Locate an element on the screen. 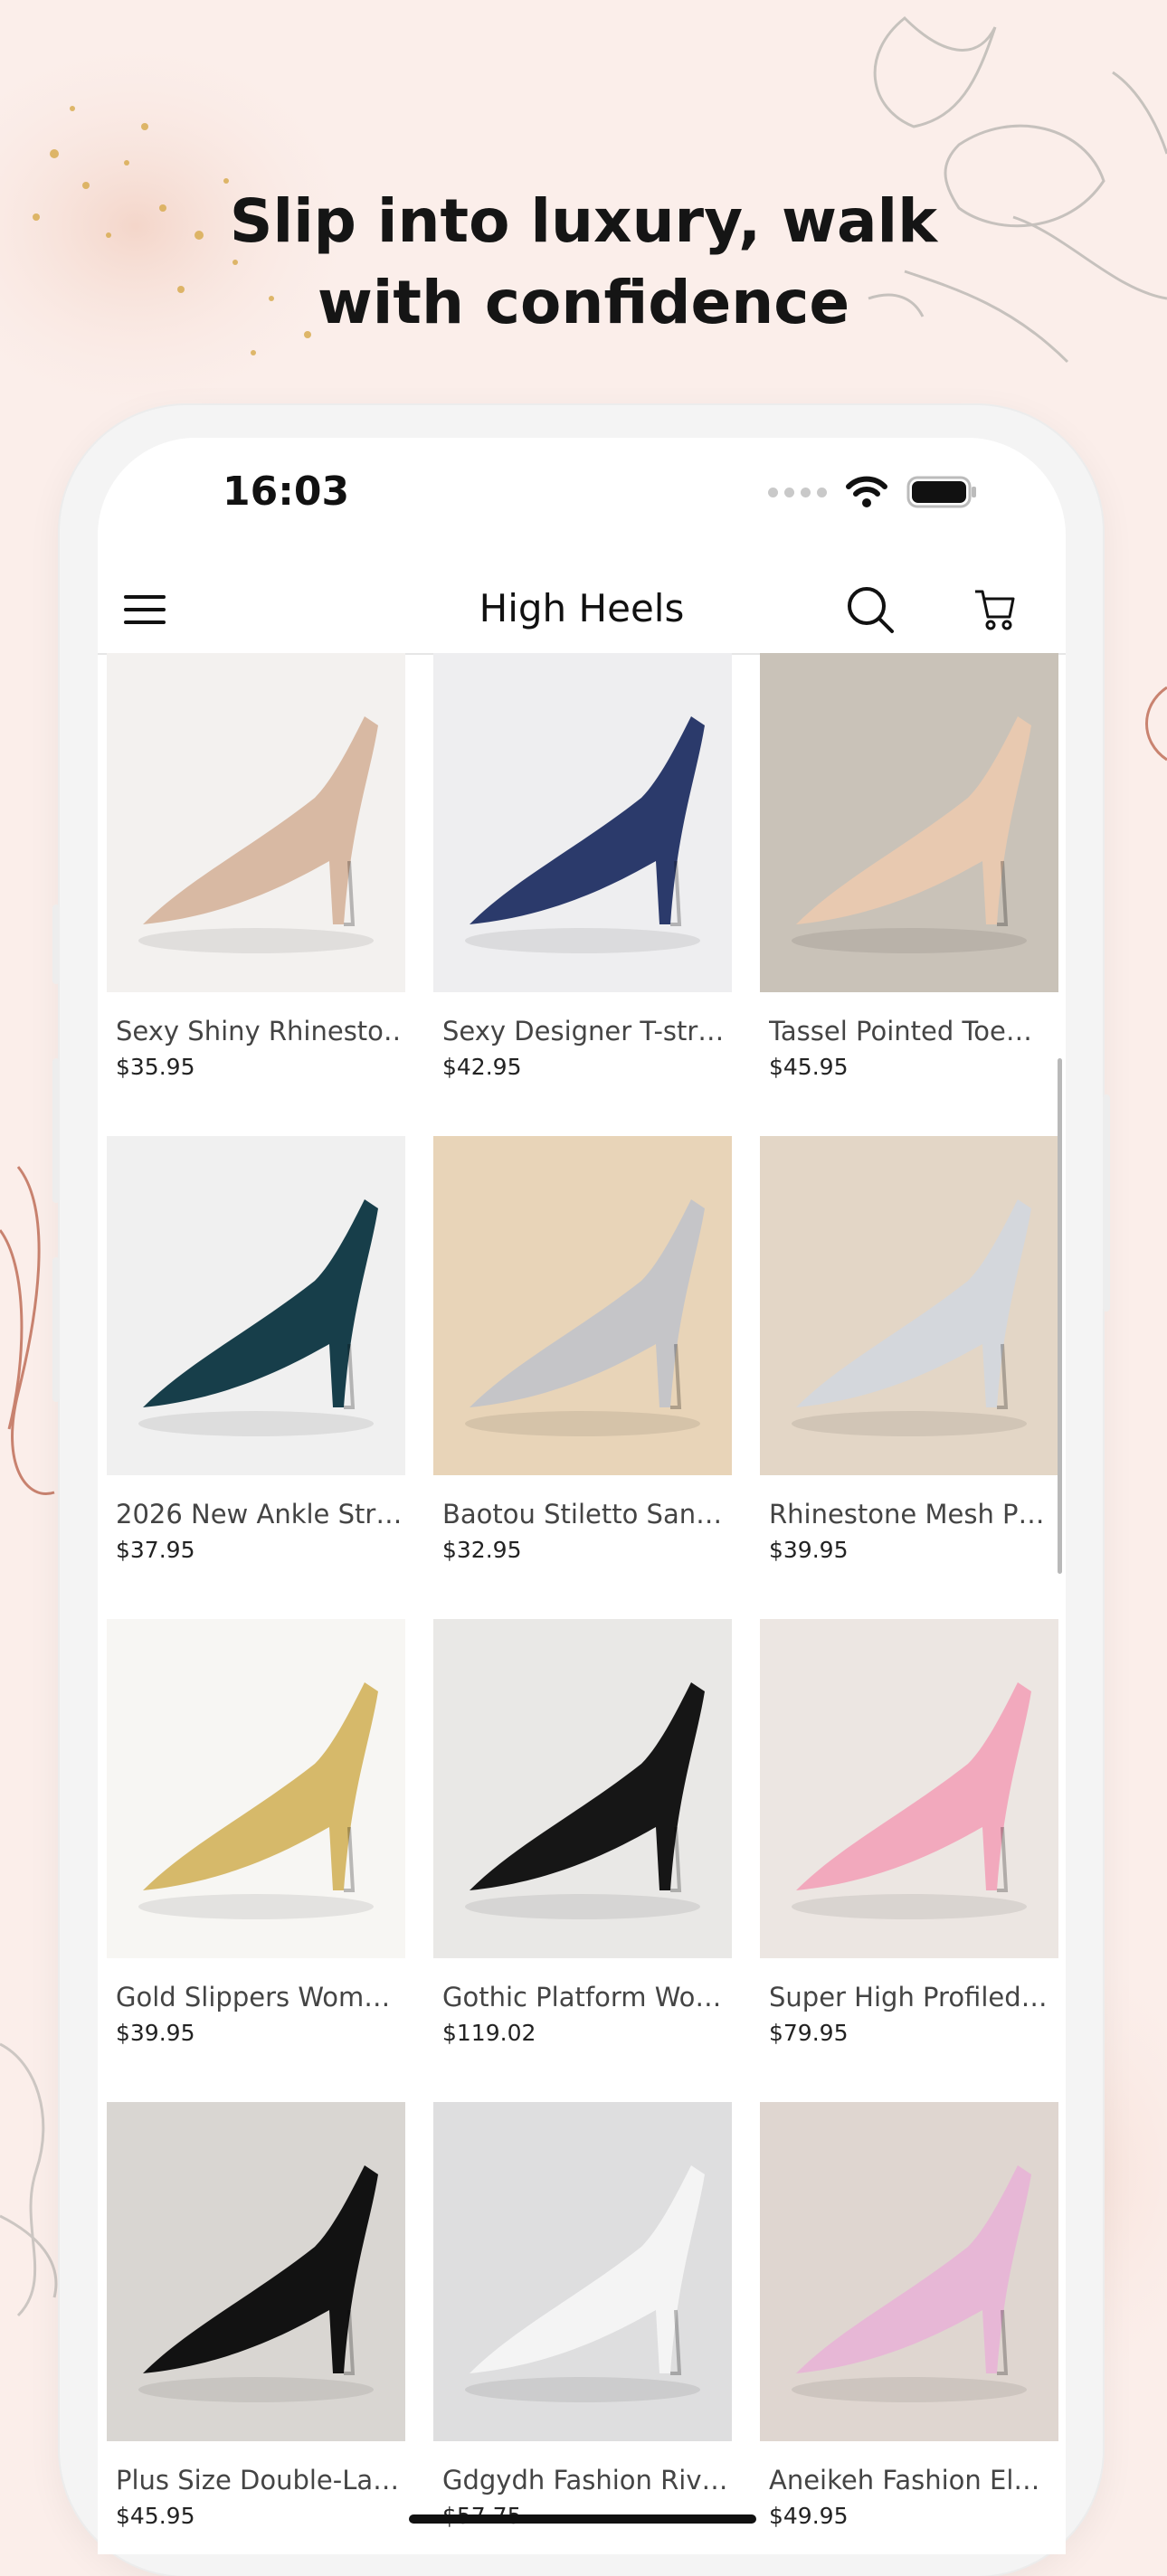 This screenshot has width=1167, height=2576. scrollbar is located at coordinates (1060, 1316).